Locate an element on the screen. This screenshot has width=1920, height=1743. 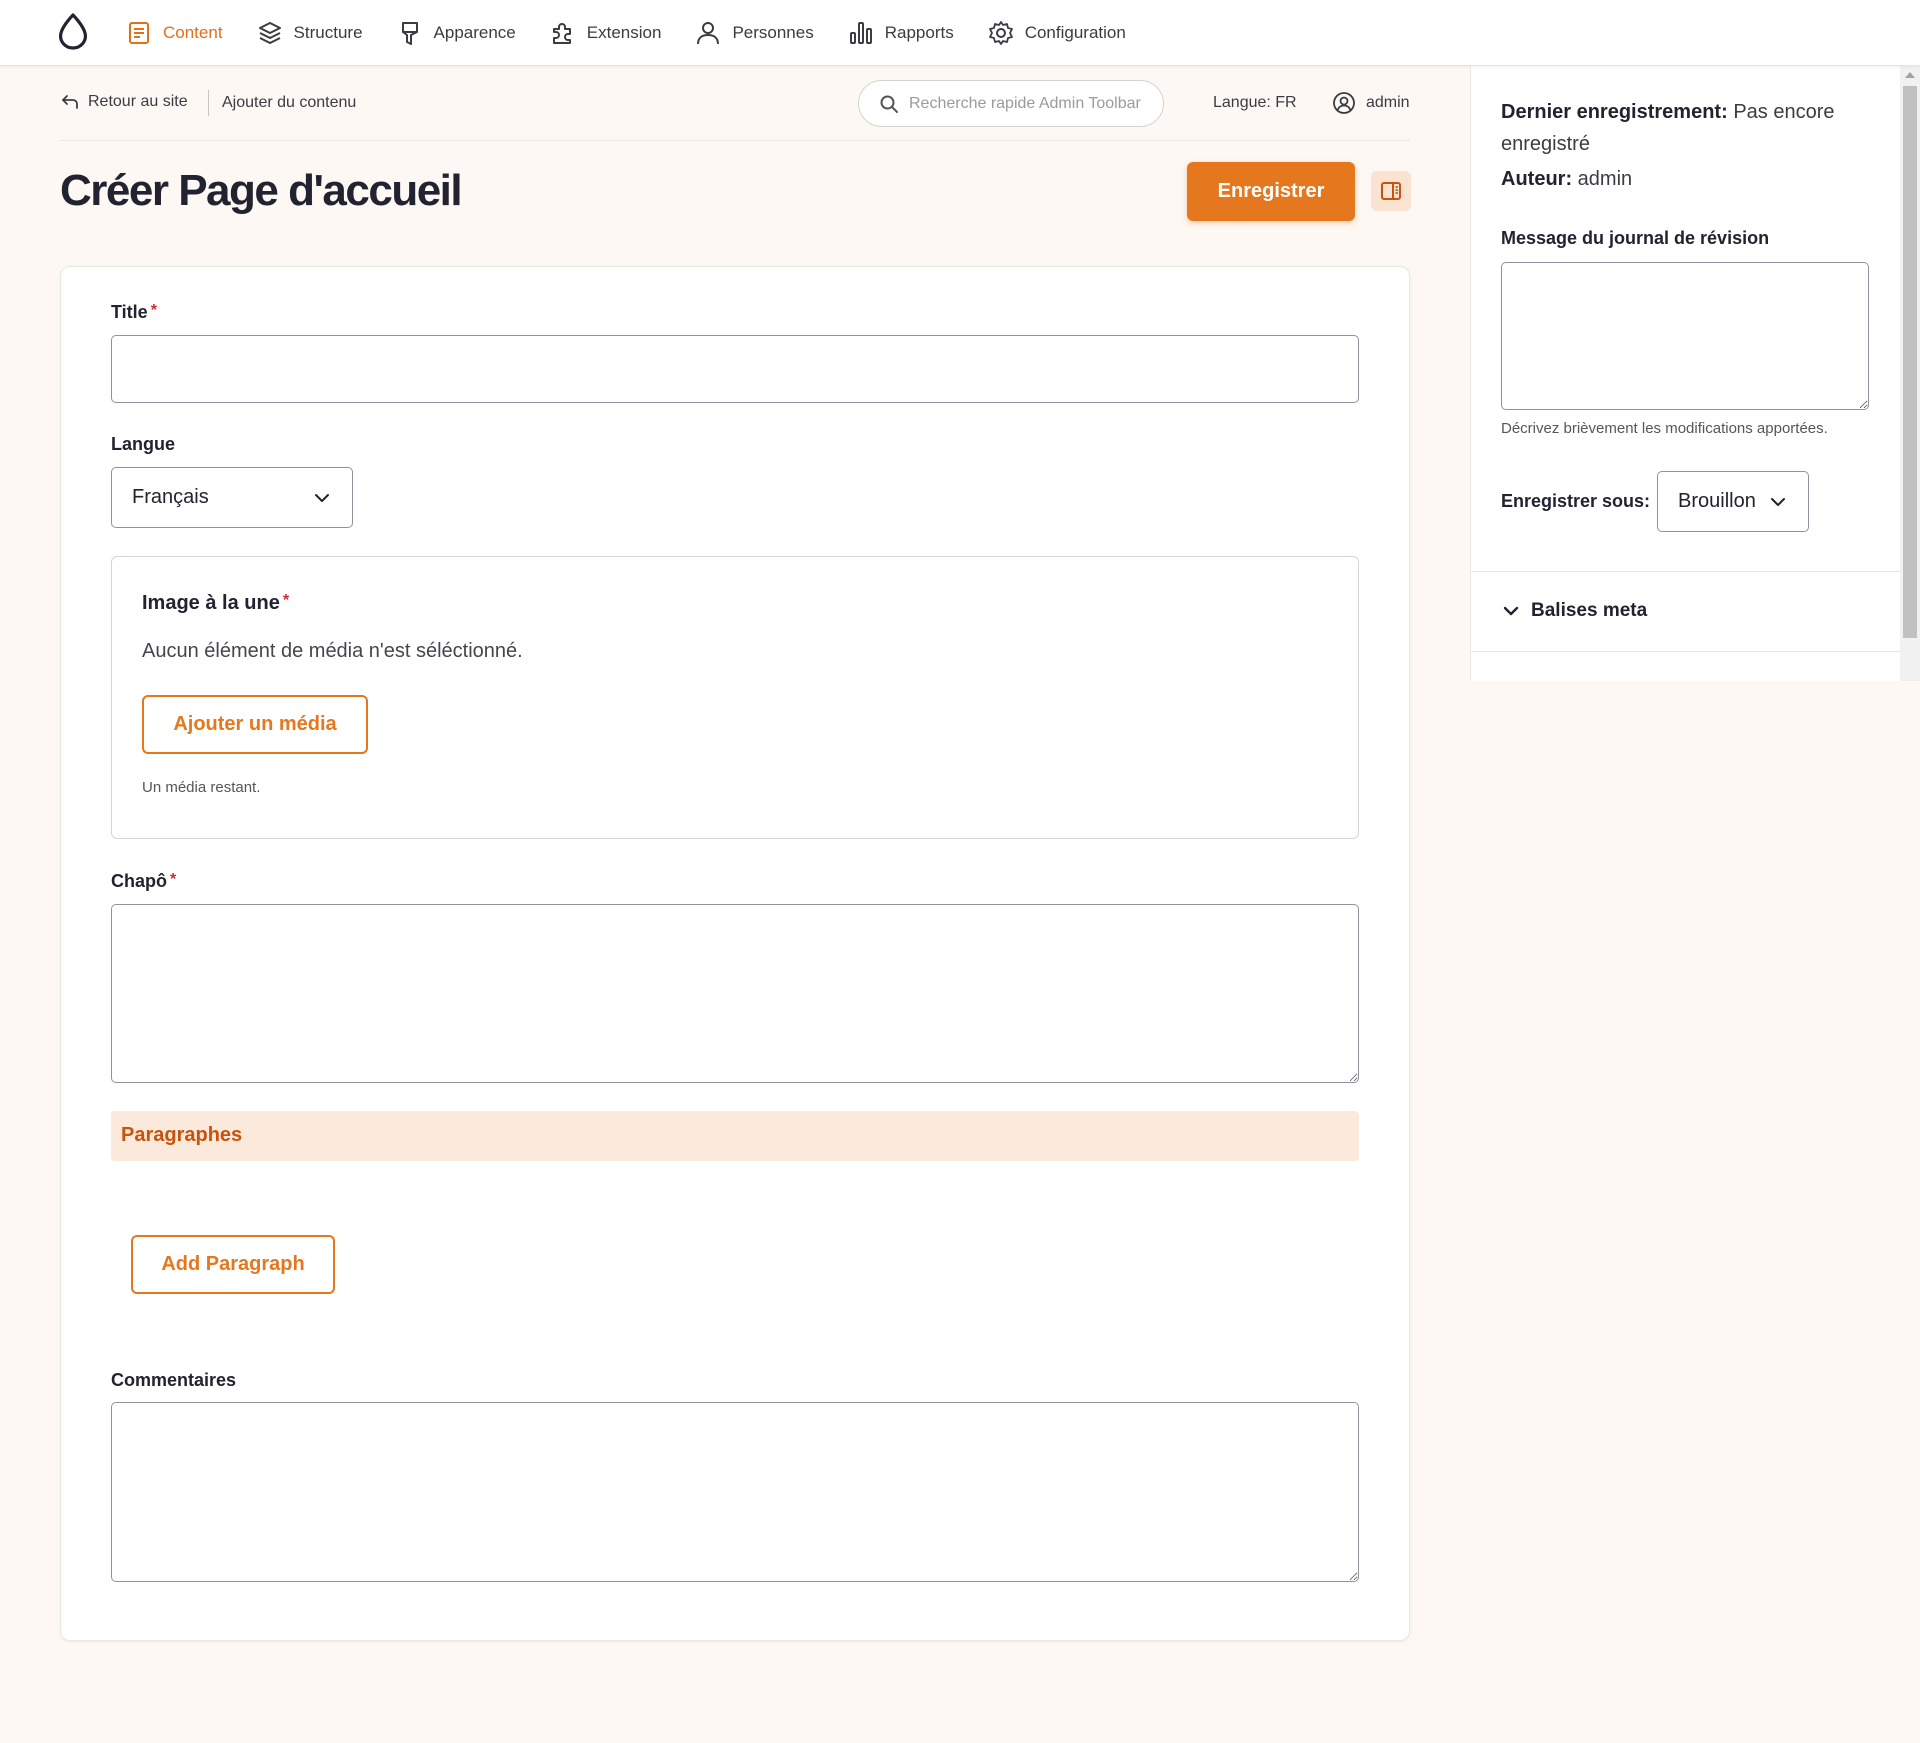
media-help-text: Un média restant. is located at coordinates (201, 787).